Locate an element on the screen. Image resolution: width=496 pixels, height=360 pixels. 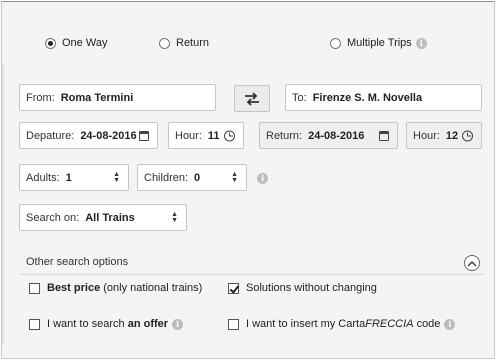
carta-freccia-label: I want to insert my CartaFRECCIA code is located at coordinates (343, 324).